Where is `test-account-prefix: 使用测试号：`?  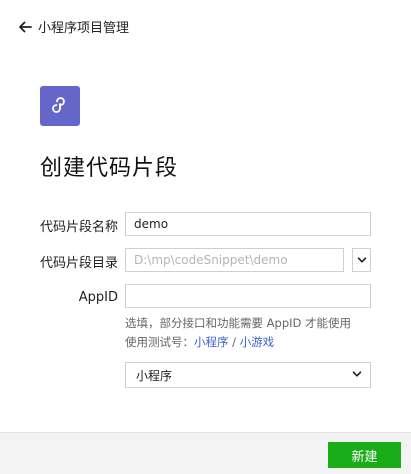 test-account-prefix: 使用测试号： is located at coordinates (159, 342).